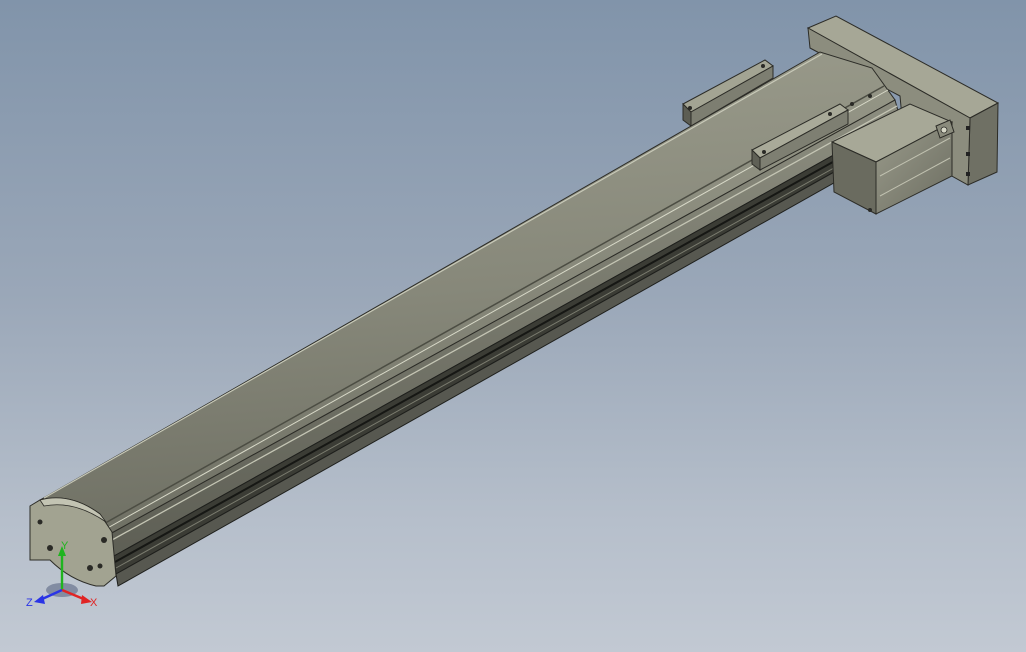 Image resolution: width=1026 pixels, height=652 pixels. What do you see at coordinates (39, 599) in the screenshot?
I see `z-axis-arrowhead` at bounding box center [39, 599].